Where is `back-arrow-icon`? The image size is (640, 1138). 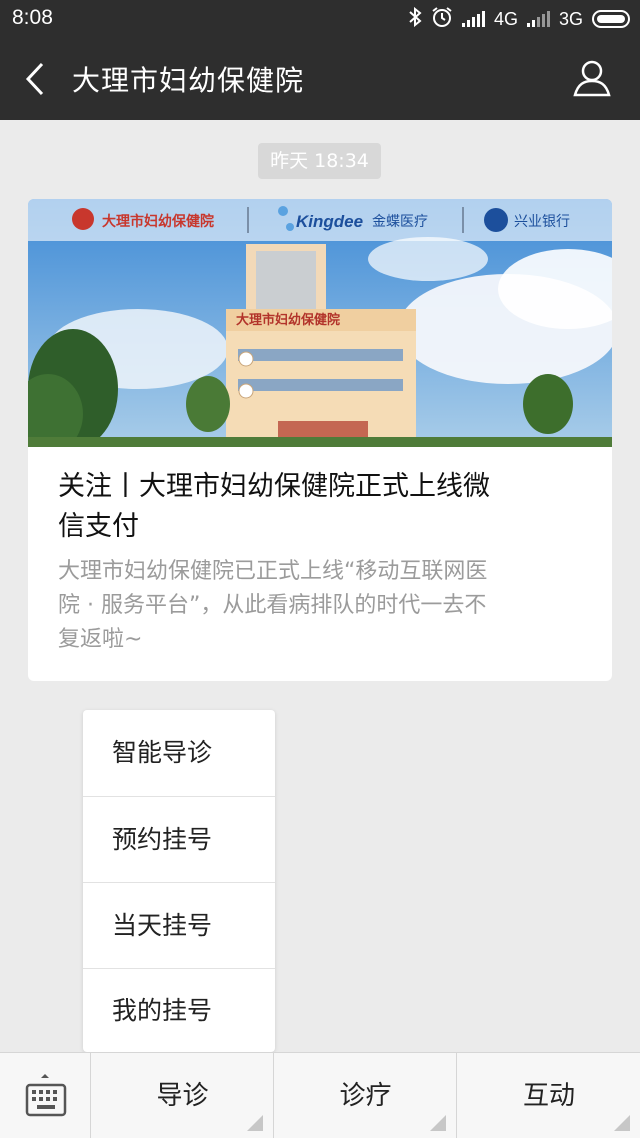 back-arrow-icon is located at coordinates (34, 79).